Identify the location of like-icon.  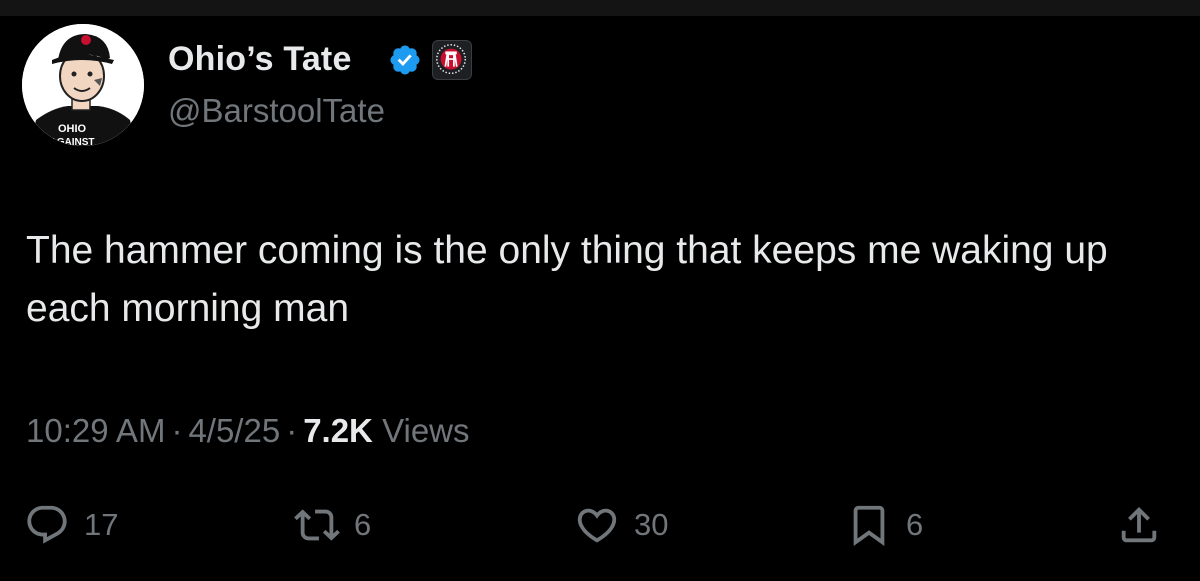
(597, 525).